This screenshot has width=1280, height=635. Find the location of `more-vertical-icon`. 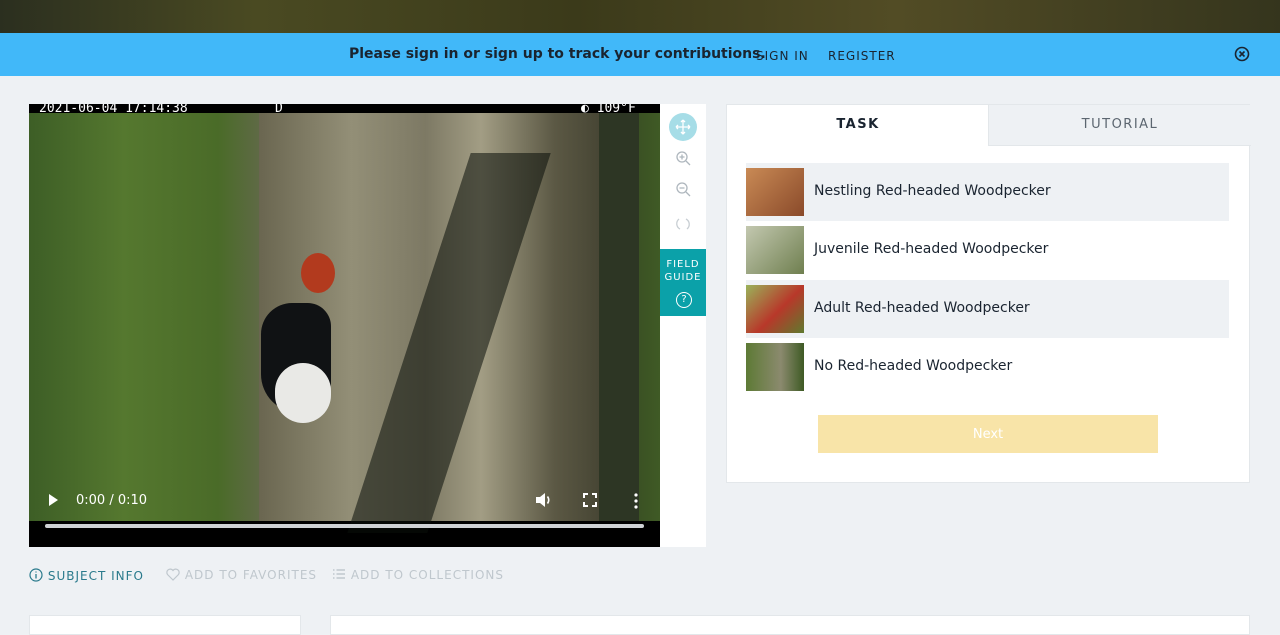

more-vertical-icon is located at coordinates (636, 501).